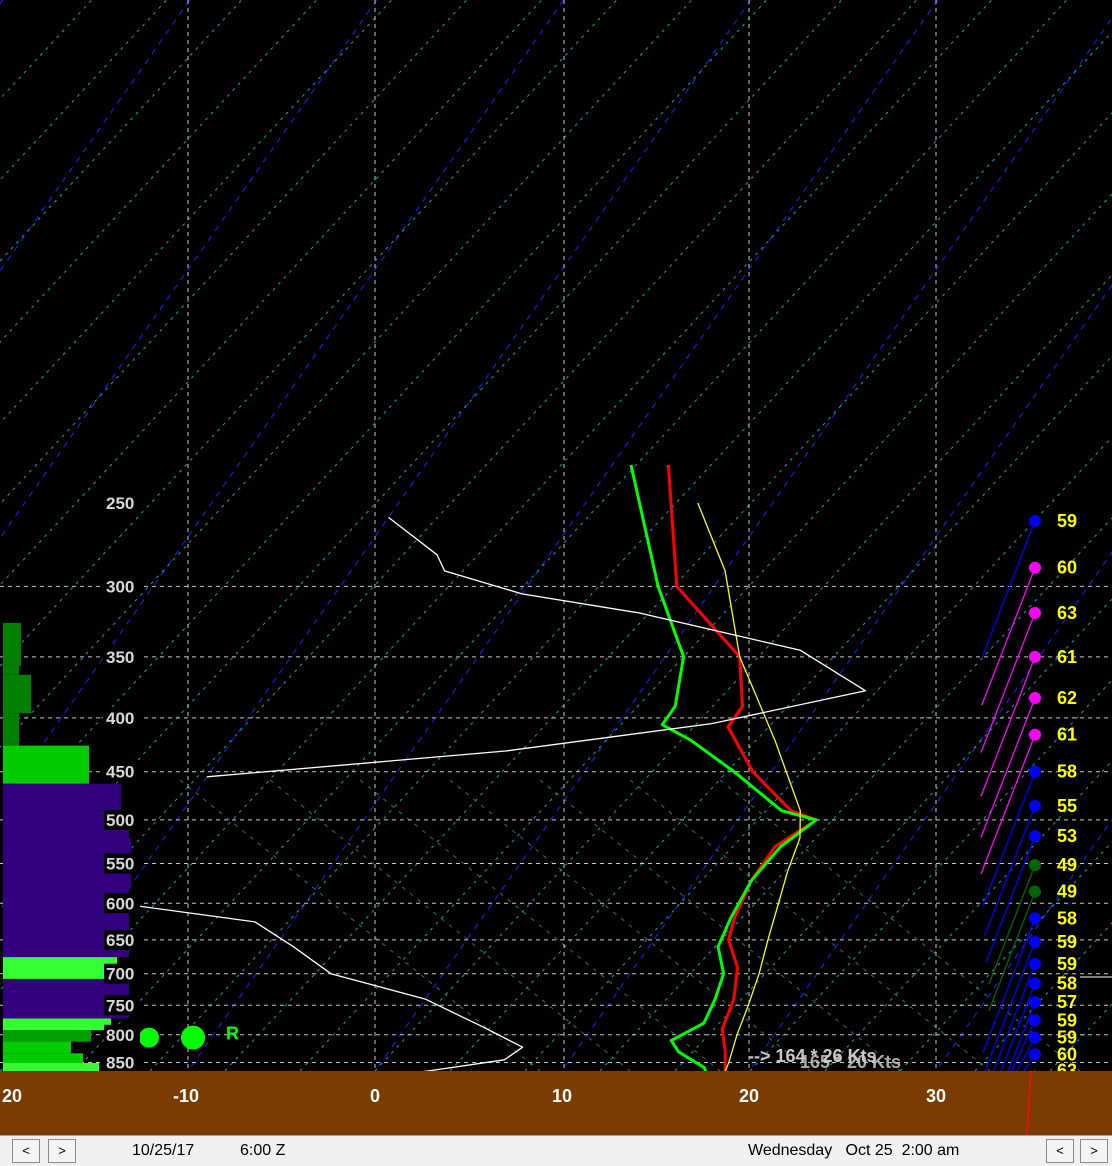 This screenshot has width=1112, height=1166. Describe the element at coordinates (1060, 1151) in the screenshot. I see `prev-page-button: <` at that location.